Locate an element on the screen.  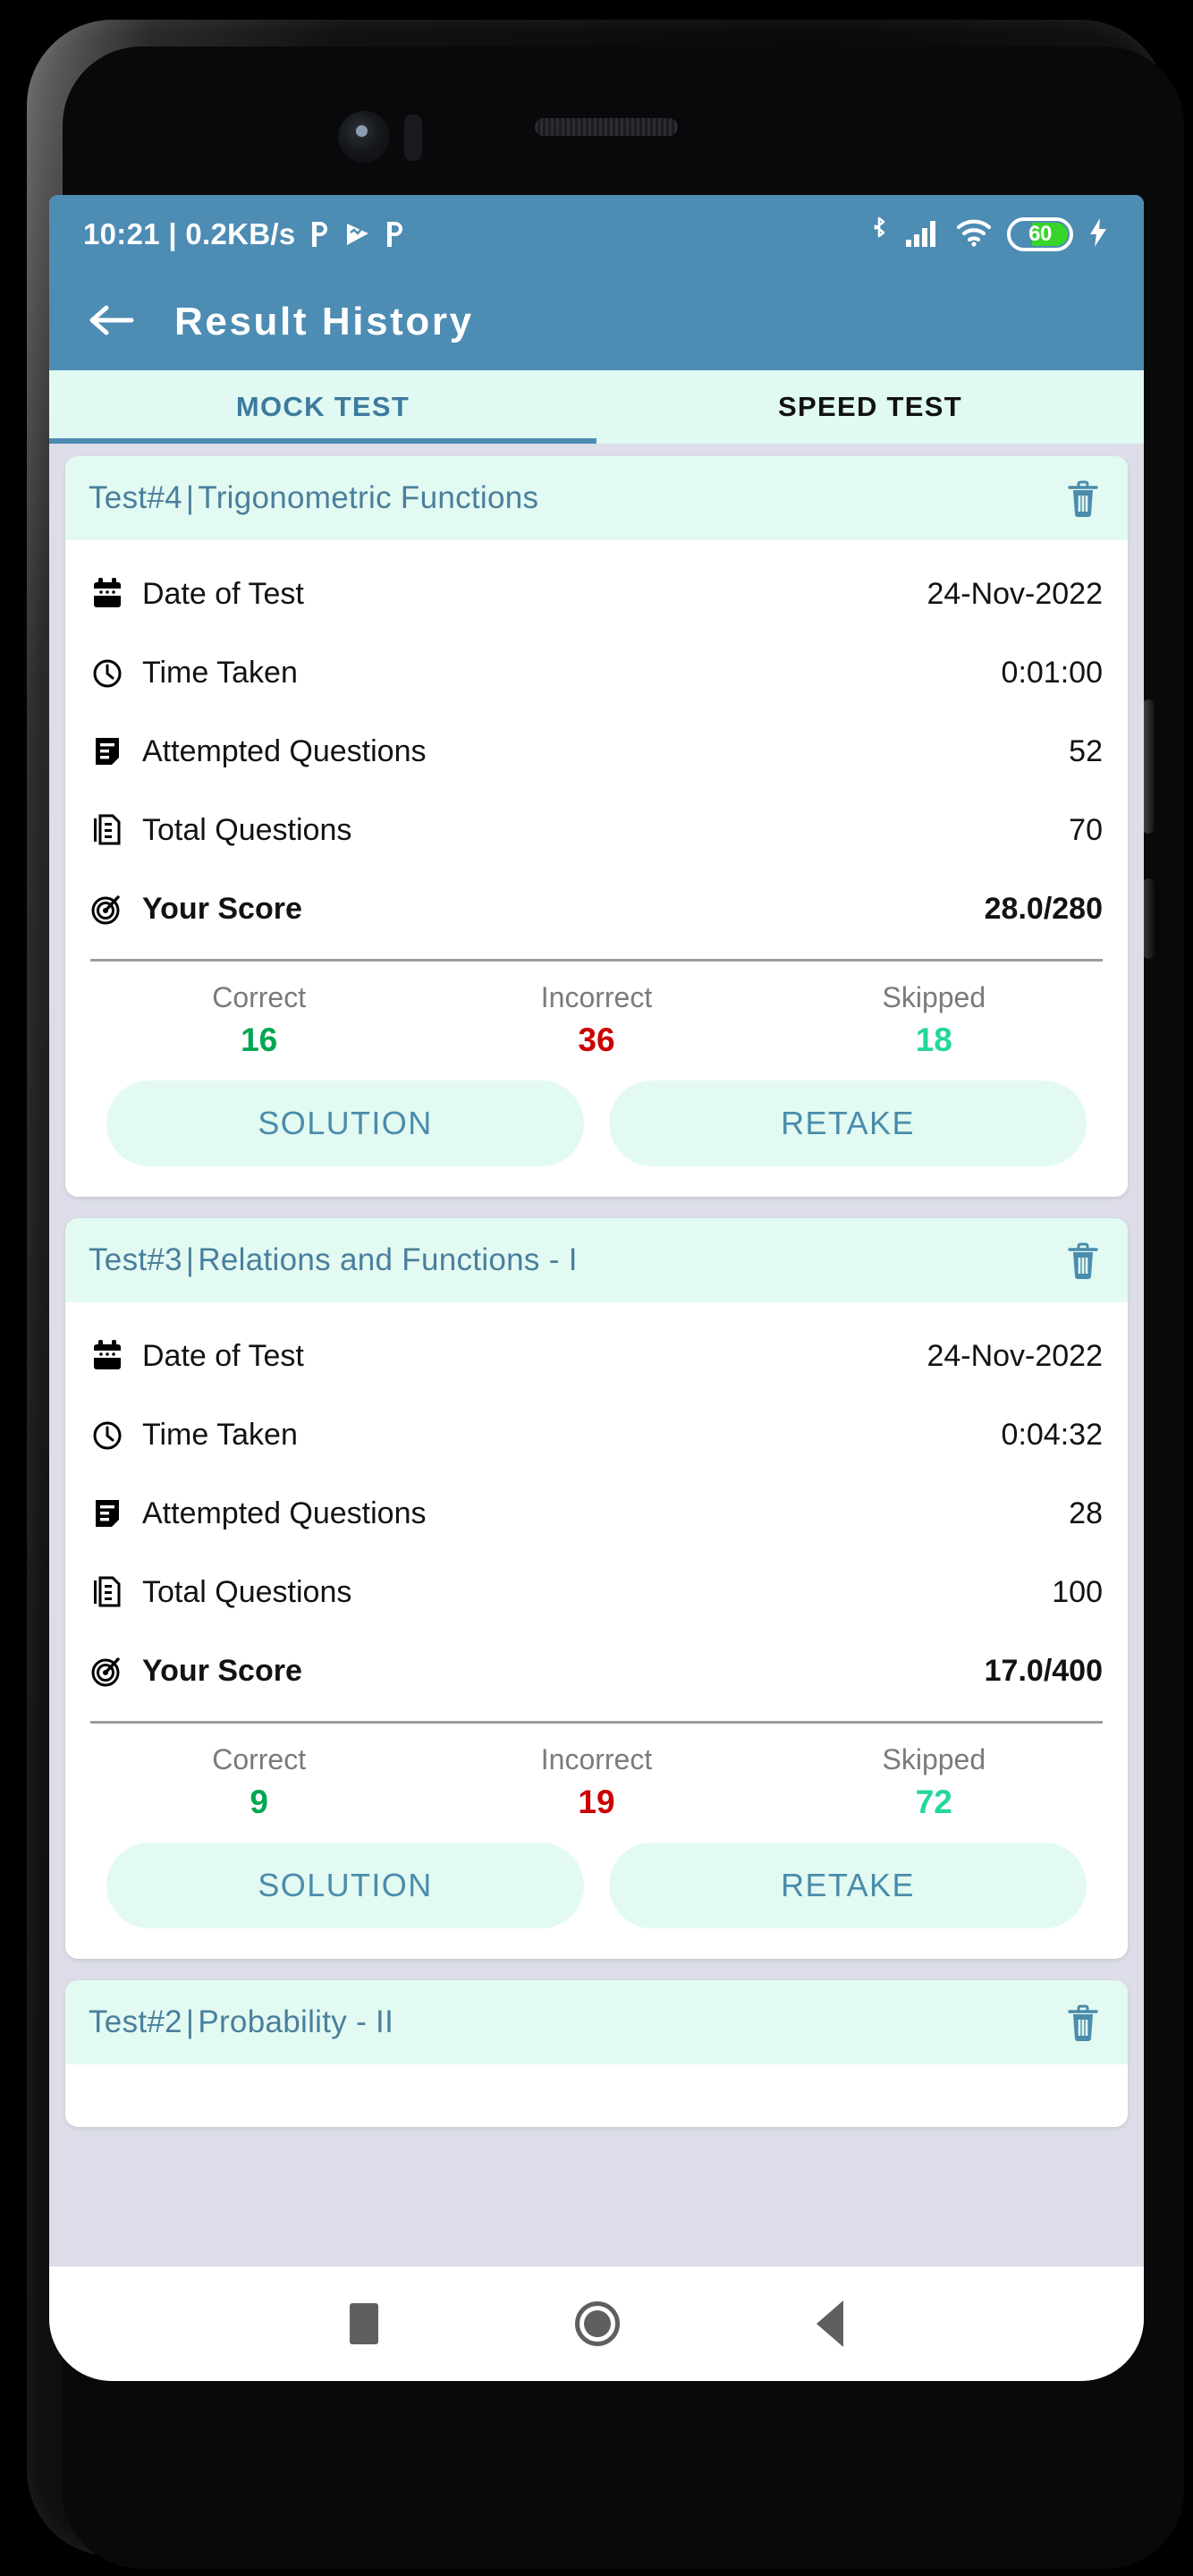
test-topic: Relations and Functions - I is located at coordinates (388, 1259).